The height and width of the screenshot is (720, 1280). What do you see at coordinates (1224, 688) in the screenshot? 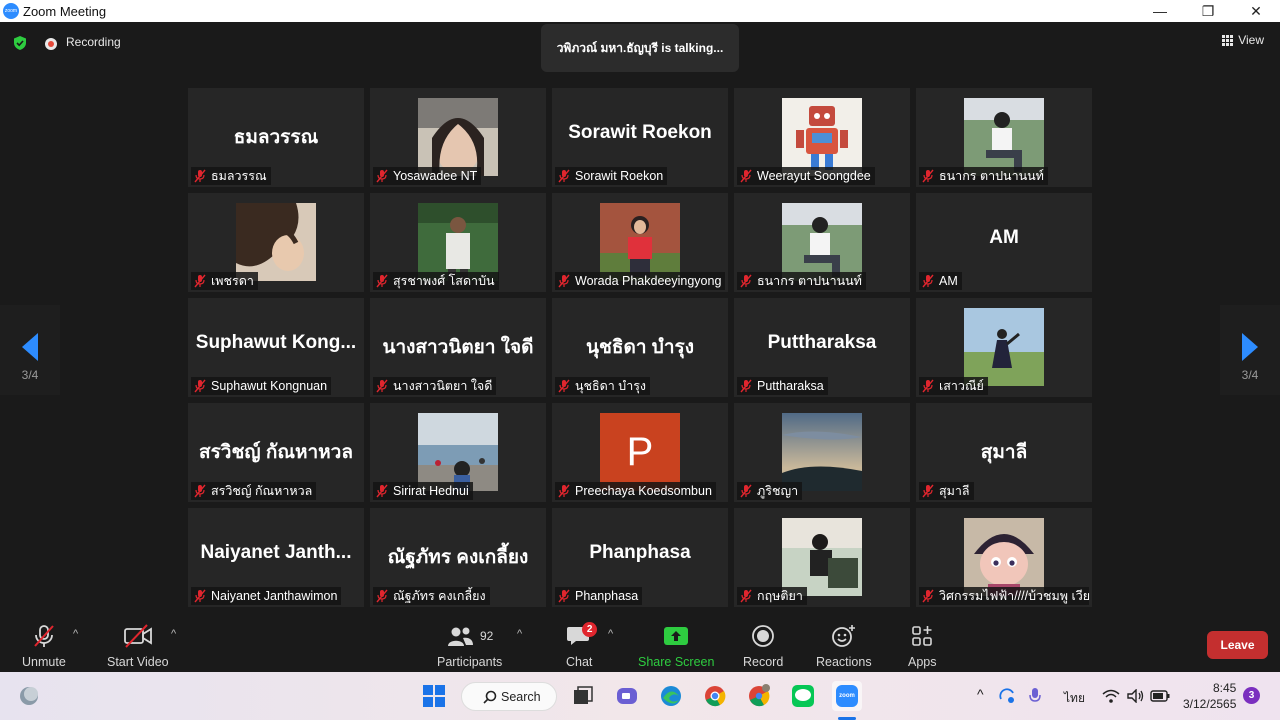
I see `clock-time: 8:45` at bounding box center [1224, 688].